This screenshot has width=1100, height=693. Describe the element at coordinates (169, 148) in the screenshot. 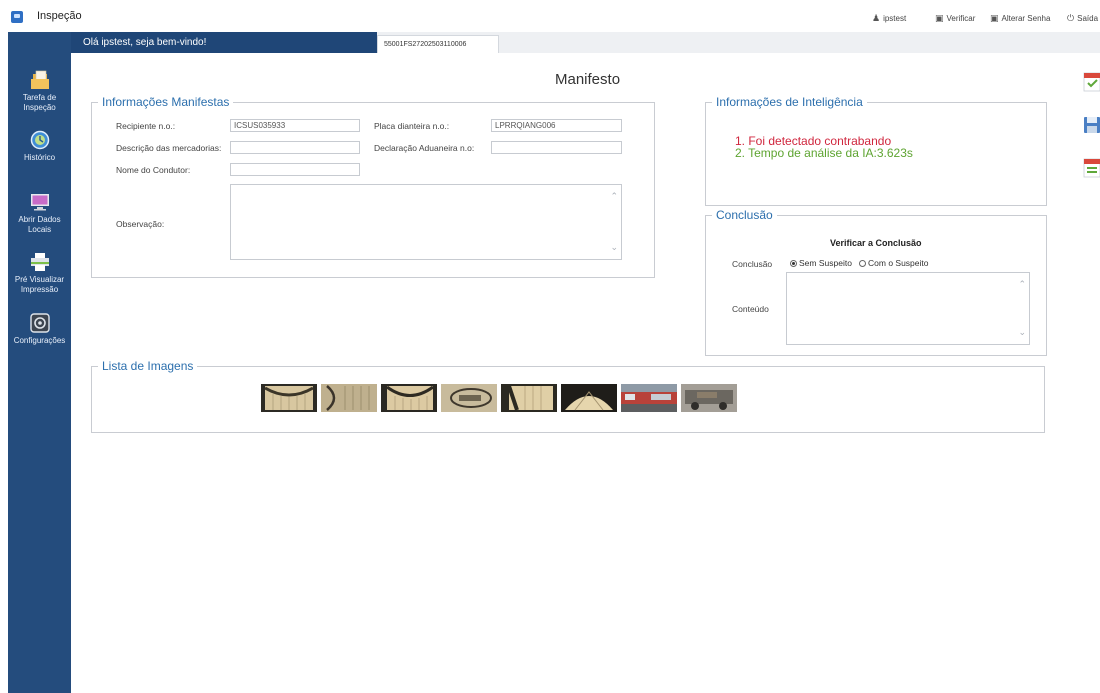

I see `goods-description-label: Descrição das mercadorias:` at that location.